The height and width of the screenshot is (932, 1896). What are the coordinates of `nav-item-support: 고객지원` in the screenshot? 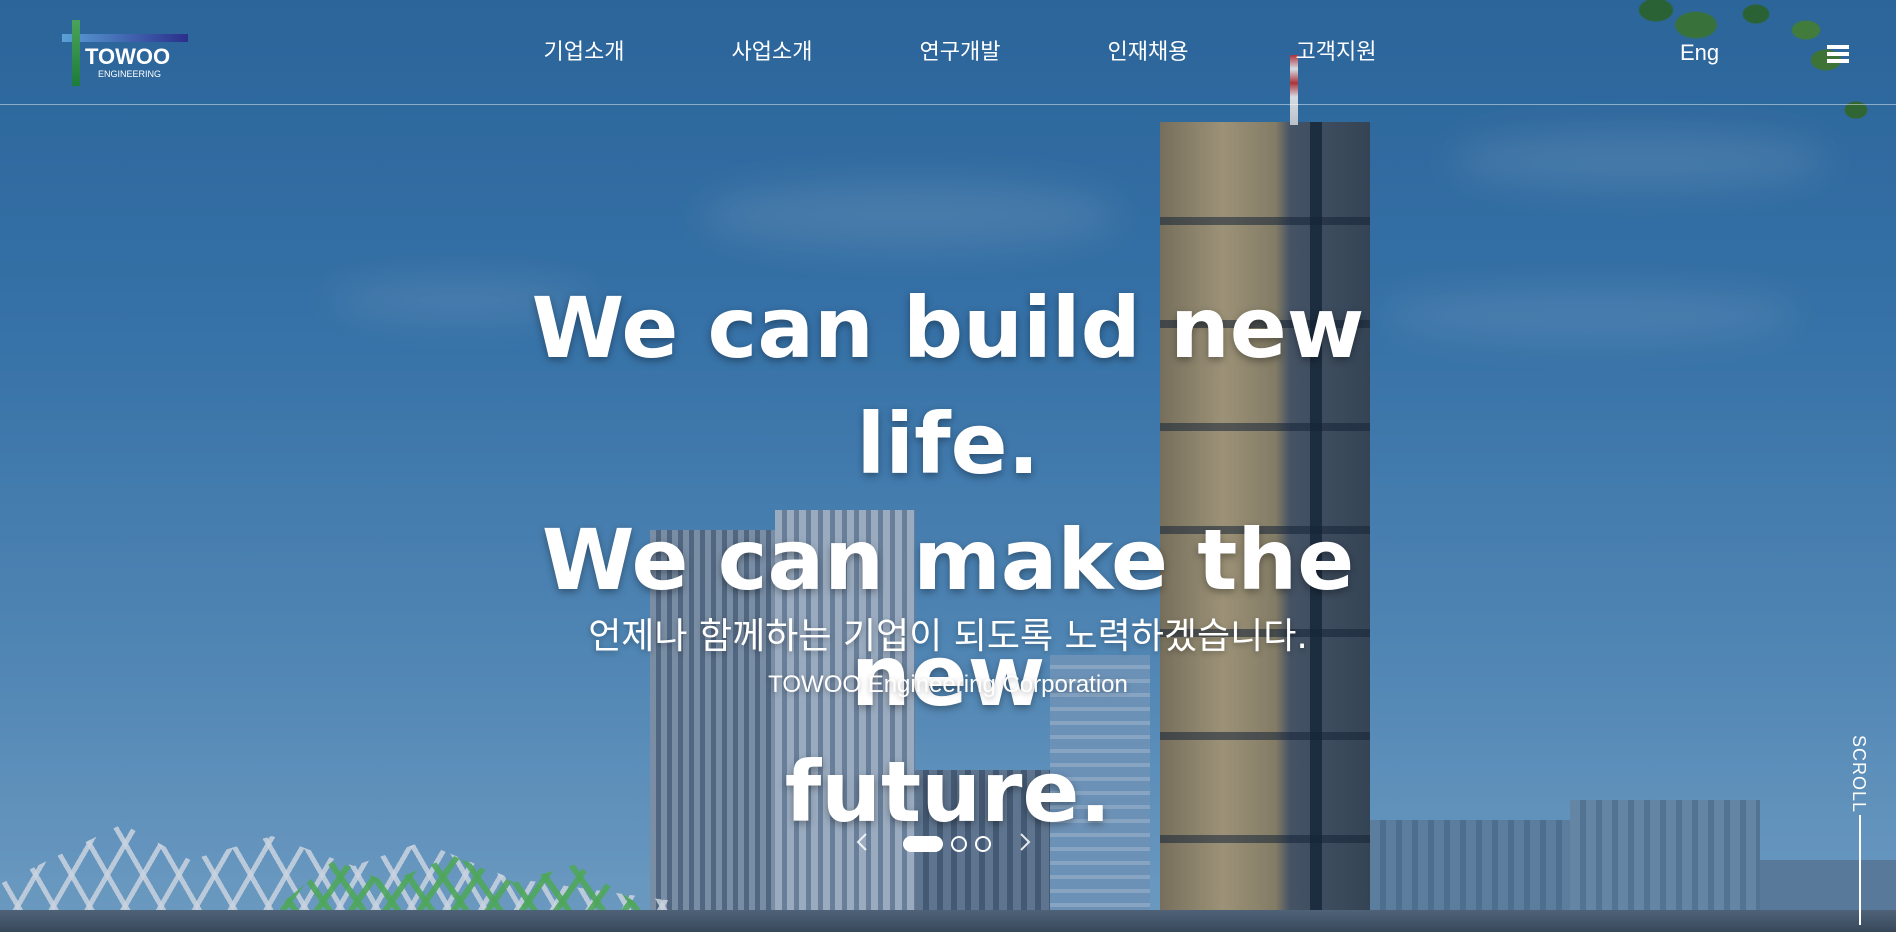 It's located at (1336, 53).